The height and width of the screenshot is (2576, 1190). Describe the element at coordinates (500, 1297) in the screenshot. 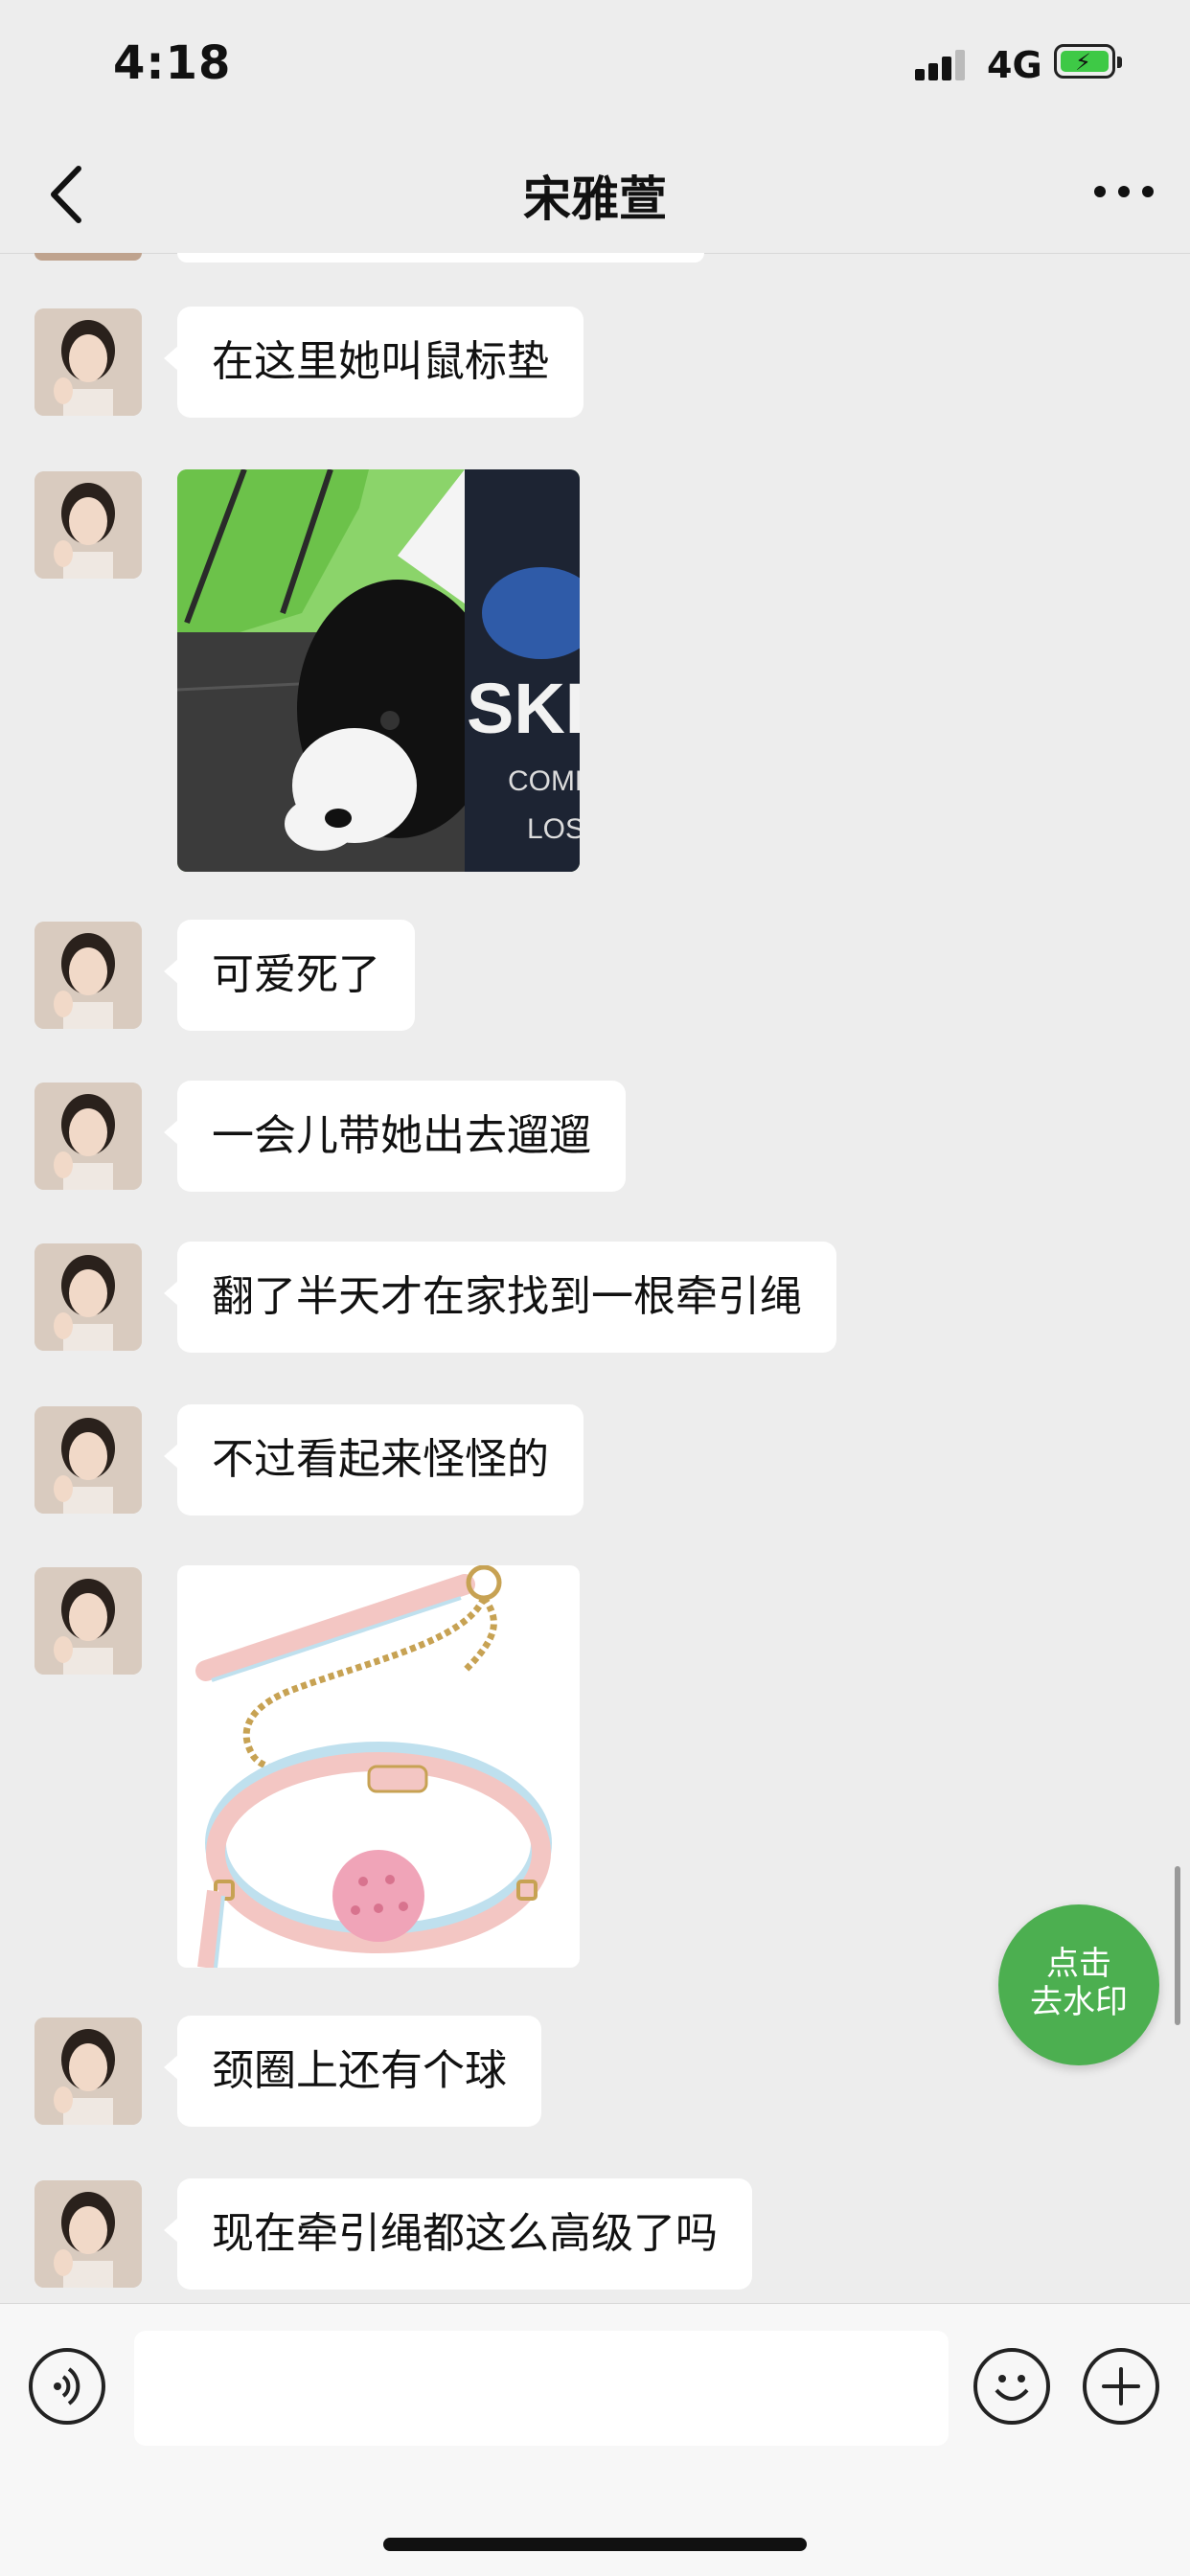

I see `message-bubble: 翻了半天才在家找到一根牵引绳` at that location.